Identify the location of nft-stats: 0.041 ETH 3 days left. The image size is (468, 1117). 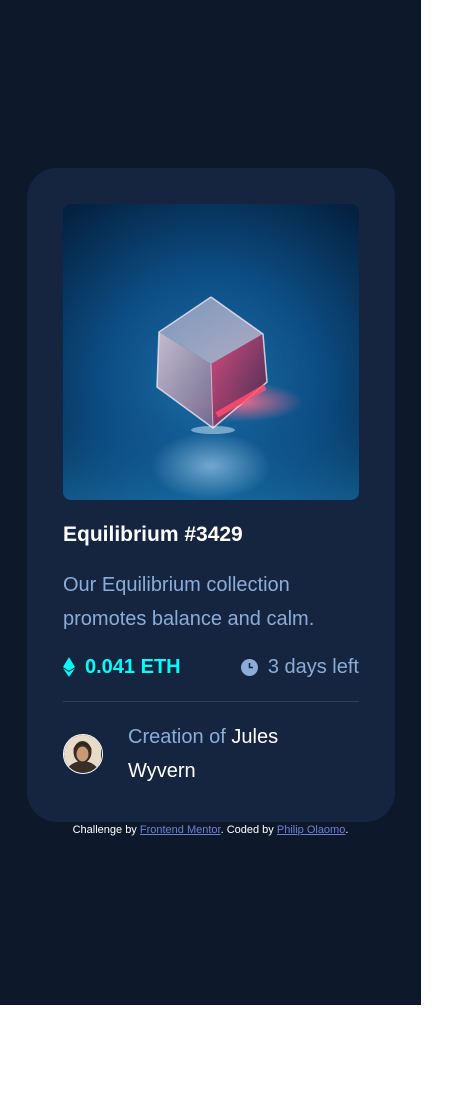
(211, 667).